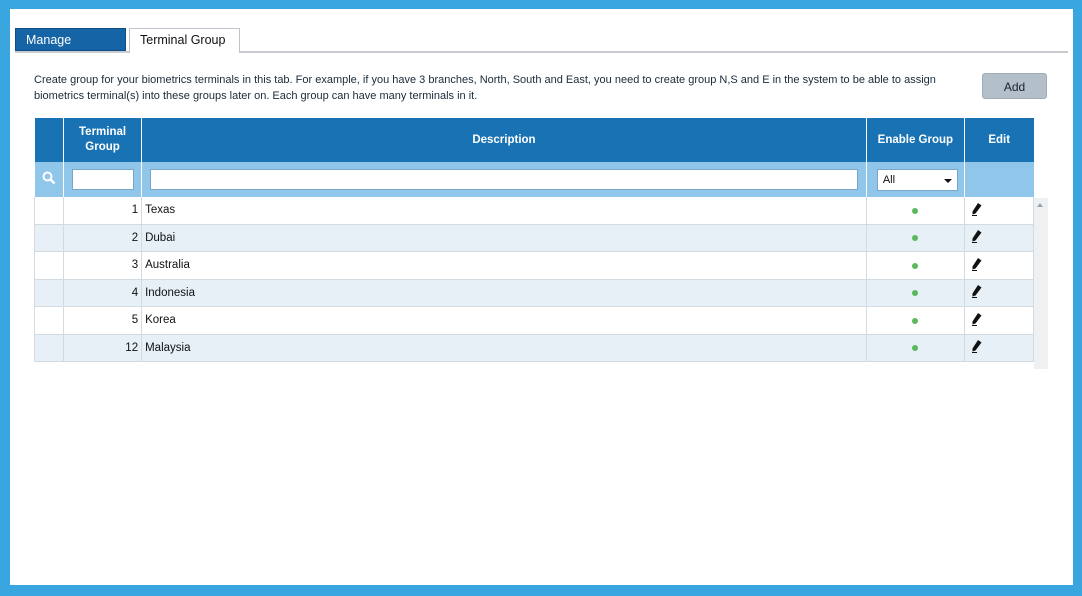 The height and width of the screenshot is (596, 1082). What do you see at coordinates (1041, 283) in the screenshot?
I see `vertical-scrollbar` at bounding box center [1041, 283].